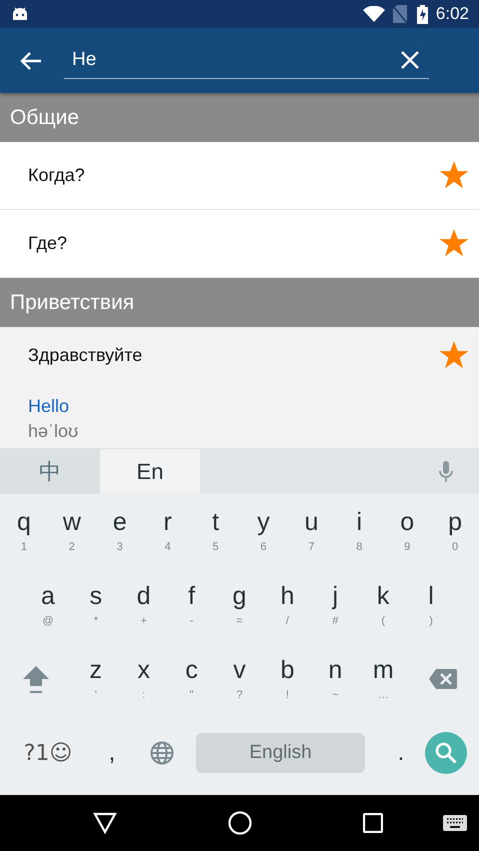  I want to click on space-bar: English, so click(280, 753).